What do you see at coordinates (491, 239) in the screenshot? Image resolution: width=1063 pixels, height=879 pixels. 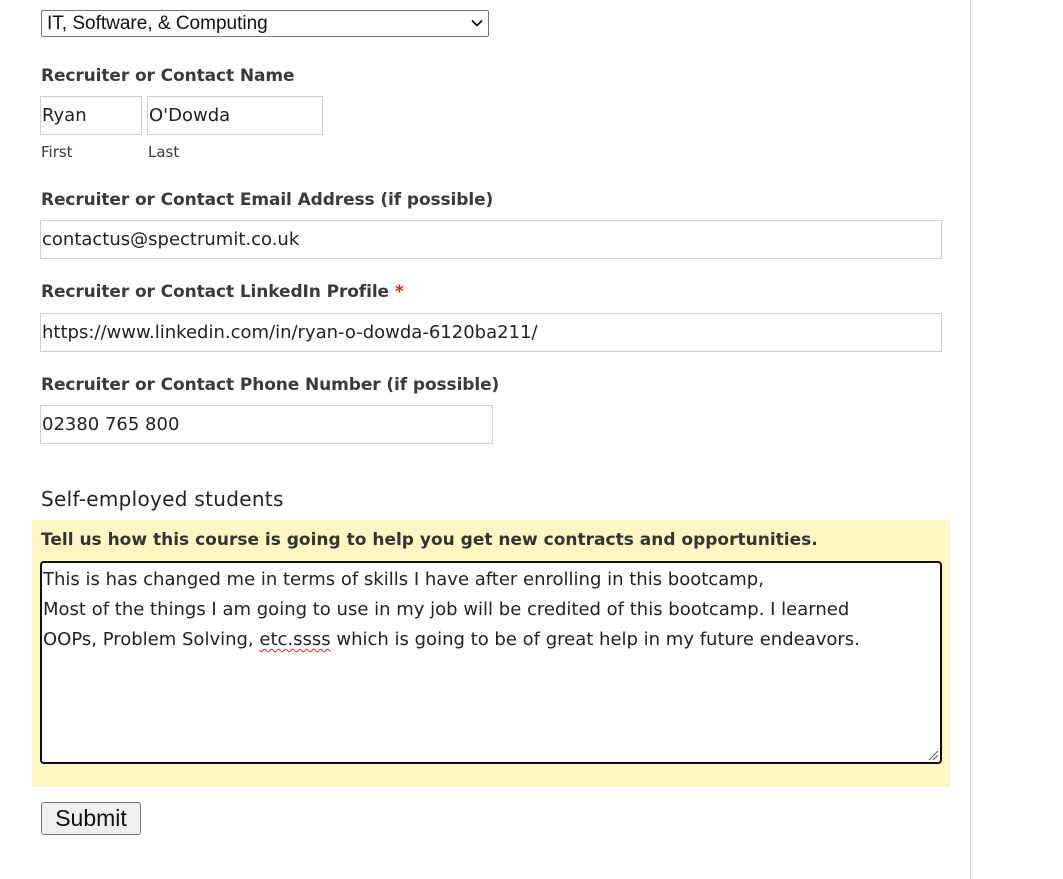 I see `contact-email-input: contactus@spectrumit.co.uk` at bounding box center [491, 239].